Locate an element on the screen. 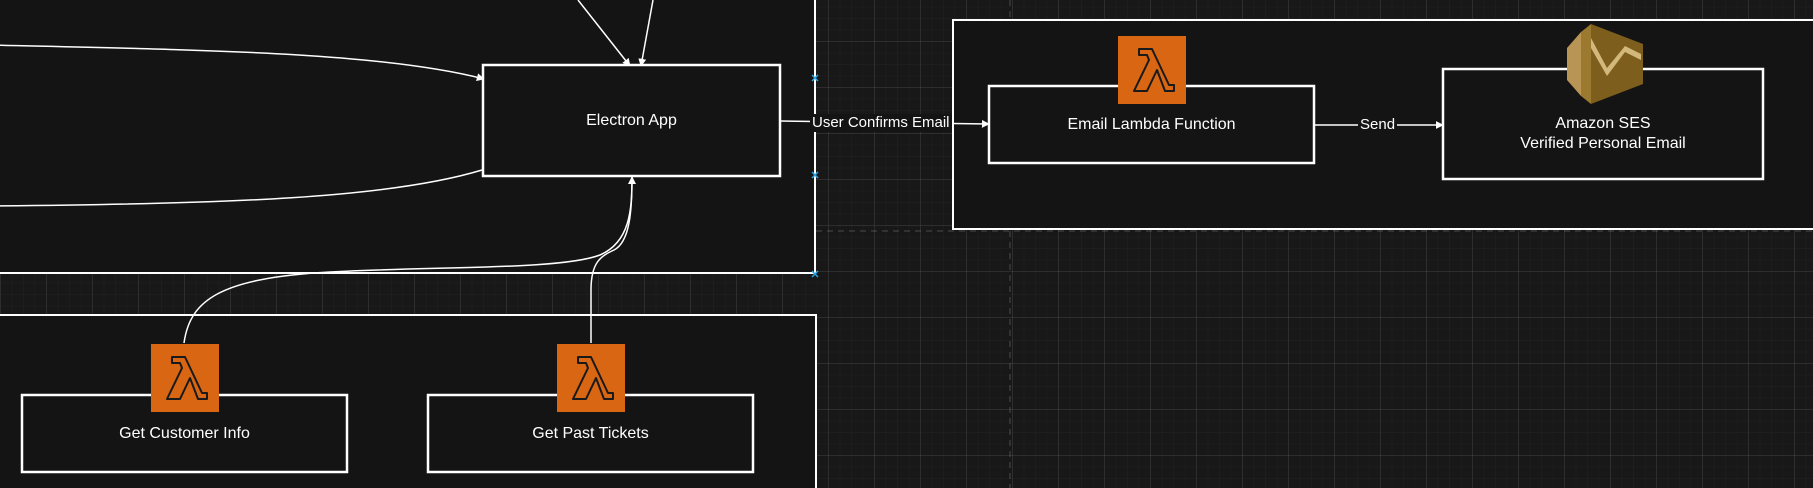 The height and width of the screenshot is (488, 1813). edge-label-send: Send is located at coordinates (1378, 125).